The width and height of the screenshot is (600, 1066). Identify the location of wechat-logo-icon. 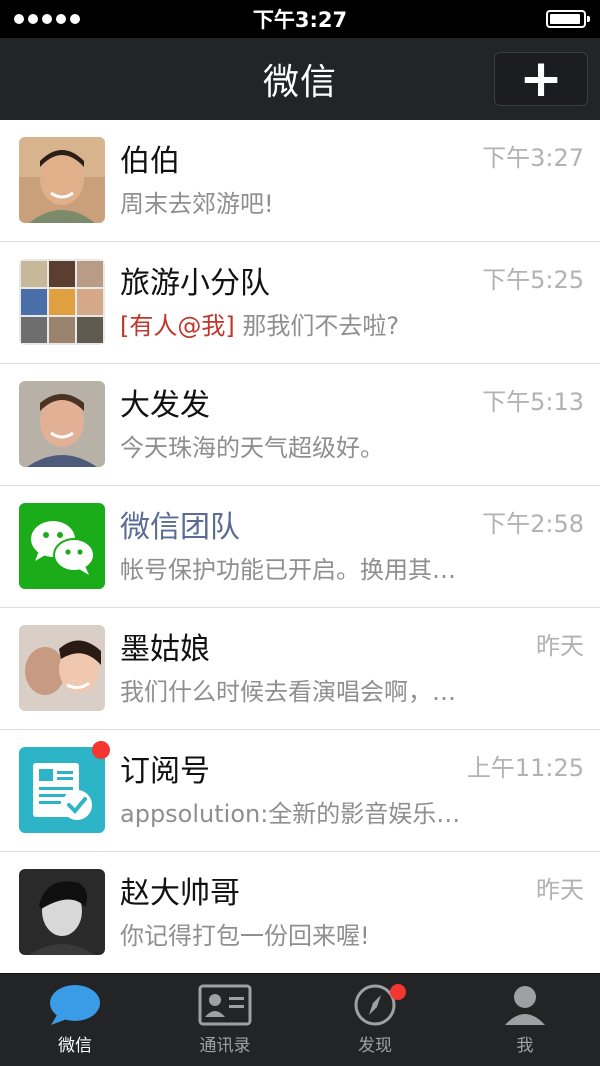
(62, 546).